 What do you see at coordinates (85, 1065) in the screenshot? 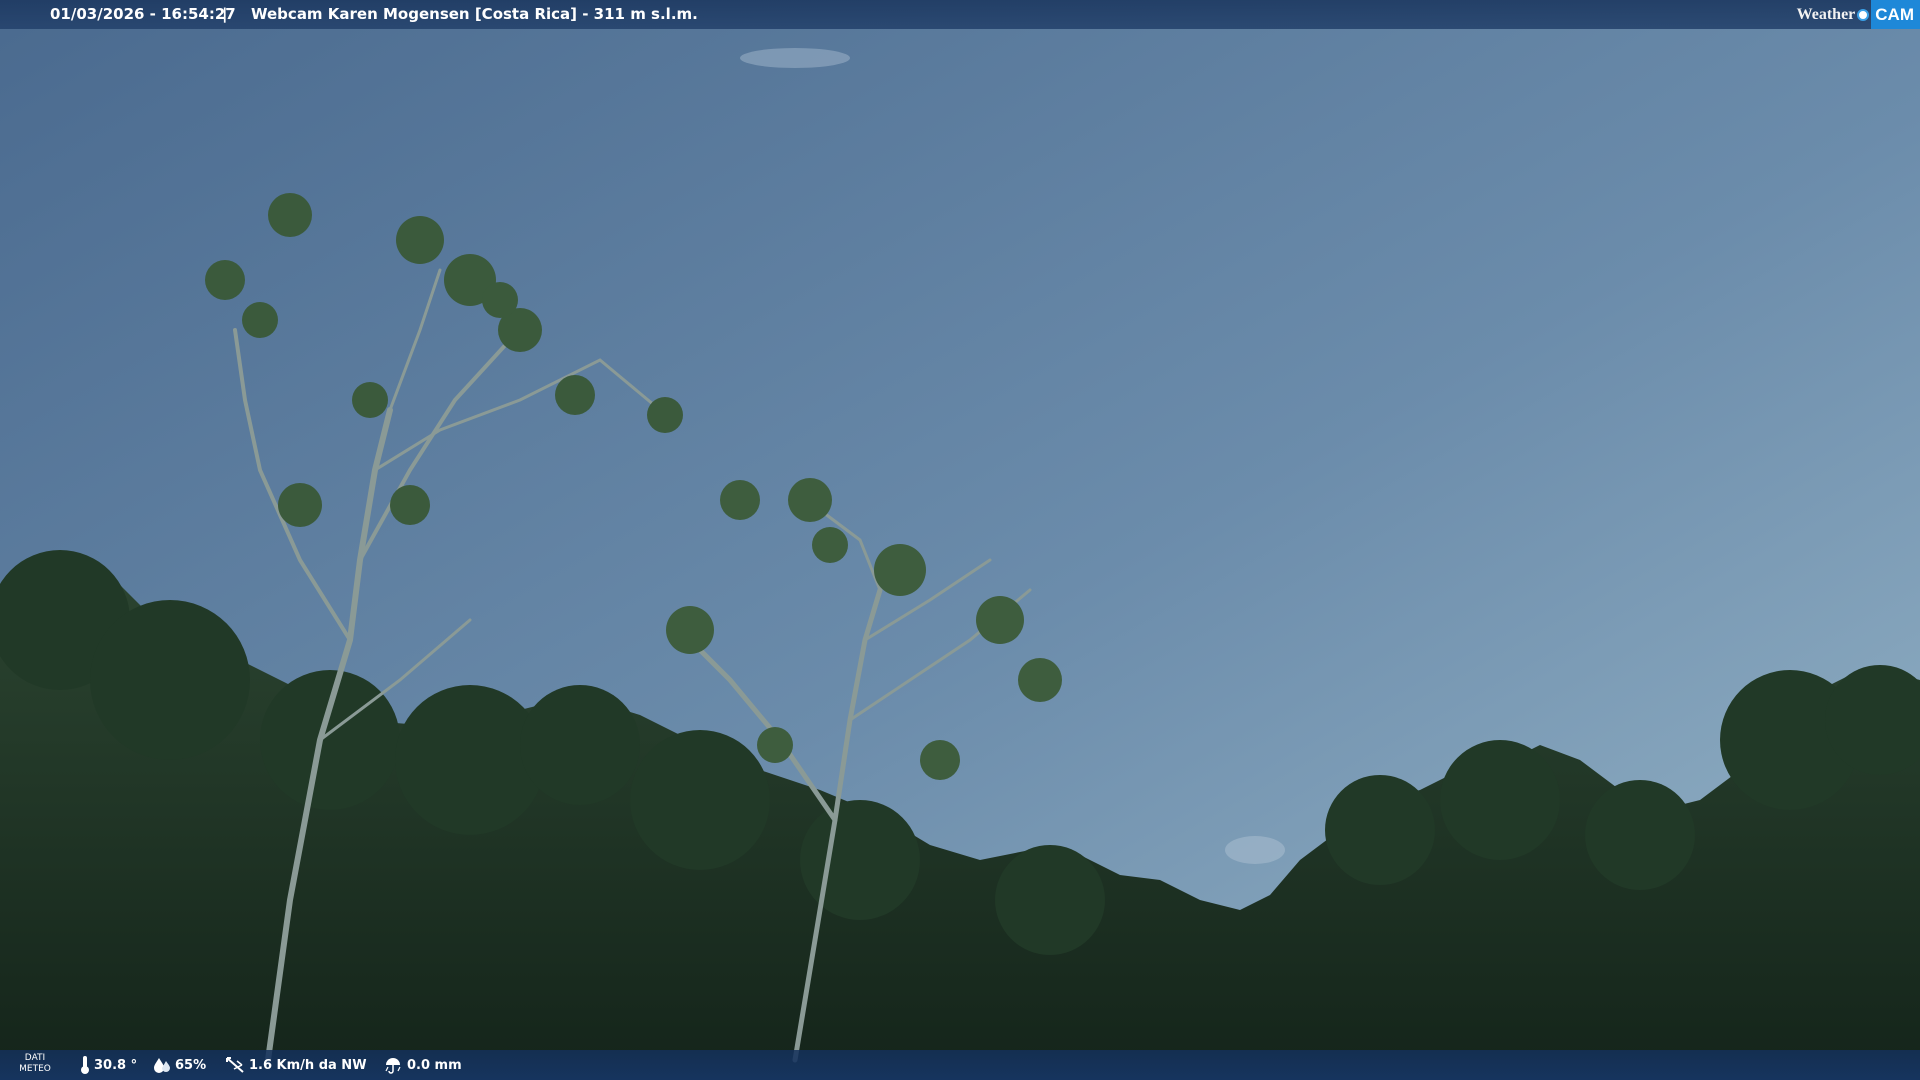
I see `thermometer-icon` at bounding box center [85, 1065].